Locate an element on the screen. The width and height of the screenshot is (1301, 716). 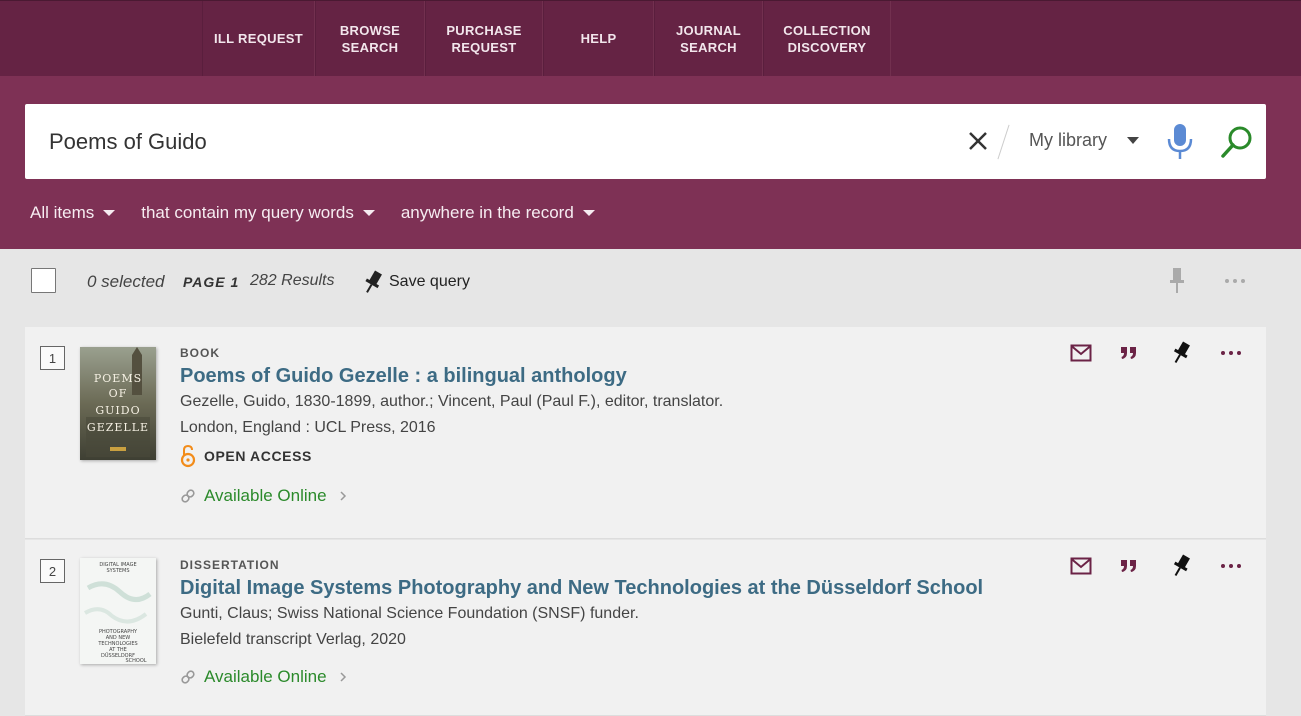
nav-browse-search: BROWSE SEARCH is located at coordinates (370, 38).